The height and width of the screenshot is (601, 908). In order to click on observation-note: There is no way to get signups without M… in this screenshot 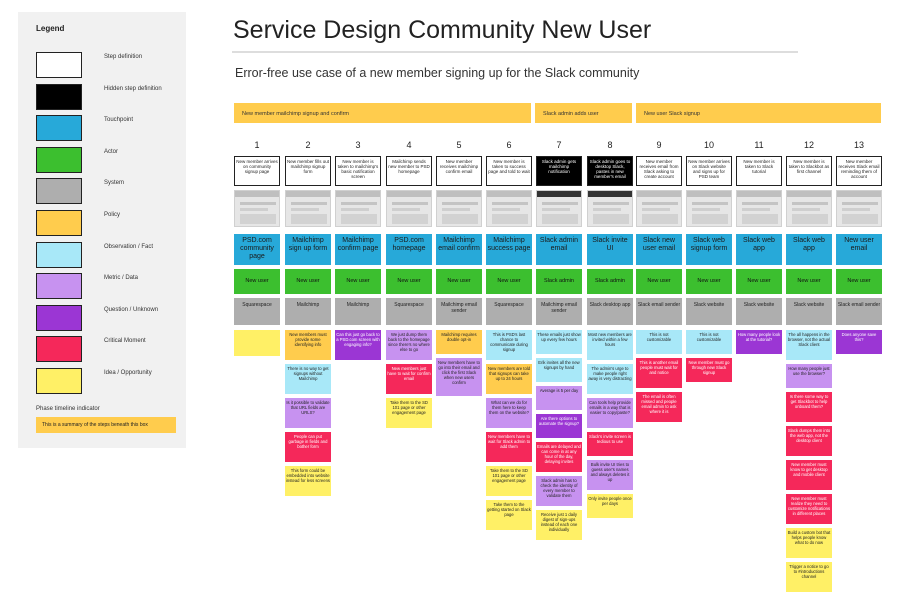, I will do `click(308, 379)`.